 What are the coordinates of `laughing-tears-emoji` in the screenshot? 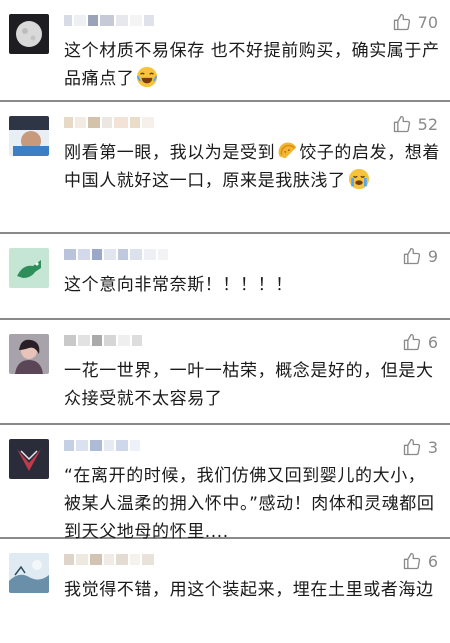 It's located at (147, 77).